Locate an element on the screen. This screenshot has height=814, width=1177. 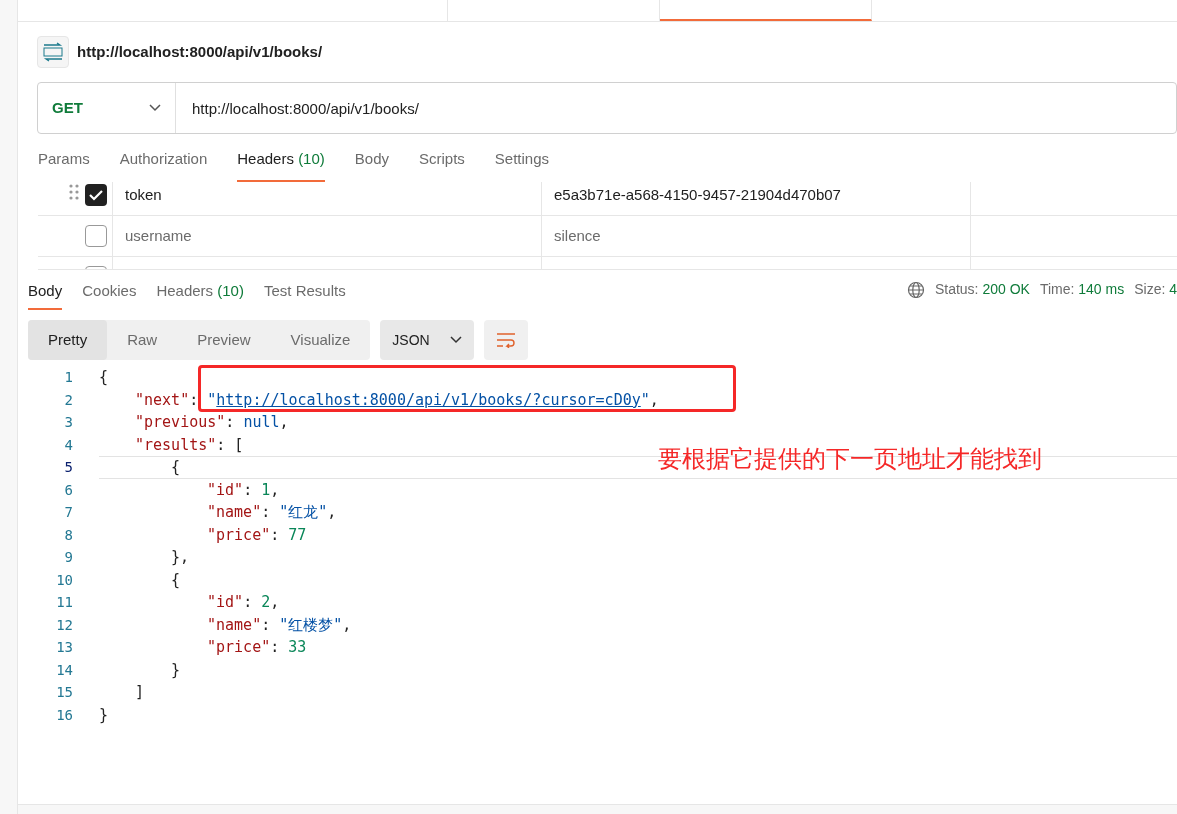
line-number: 11 is located at coordinates (64, 602).